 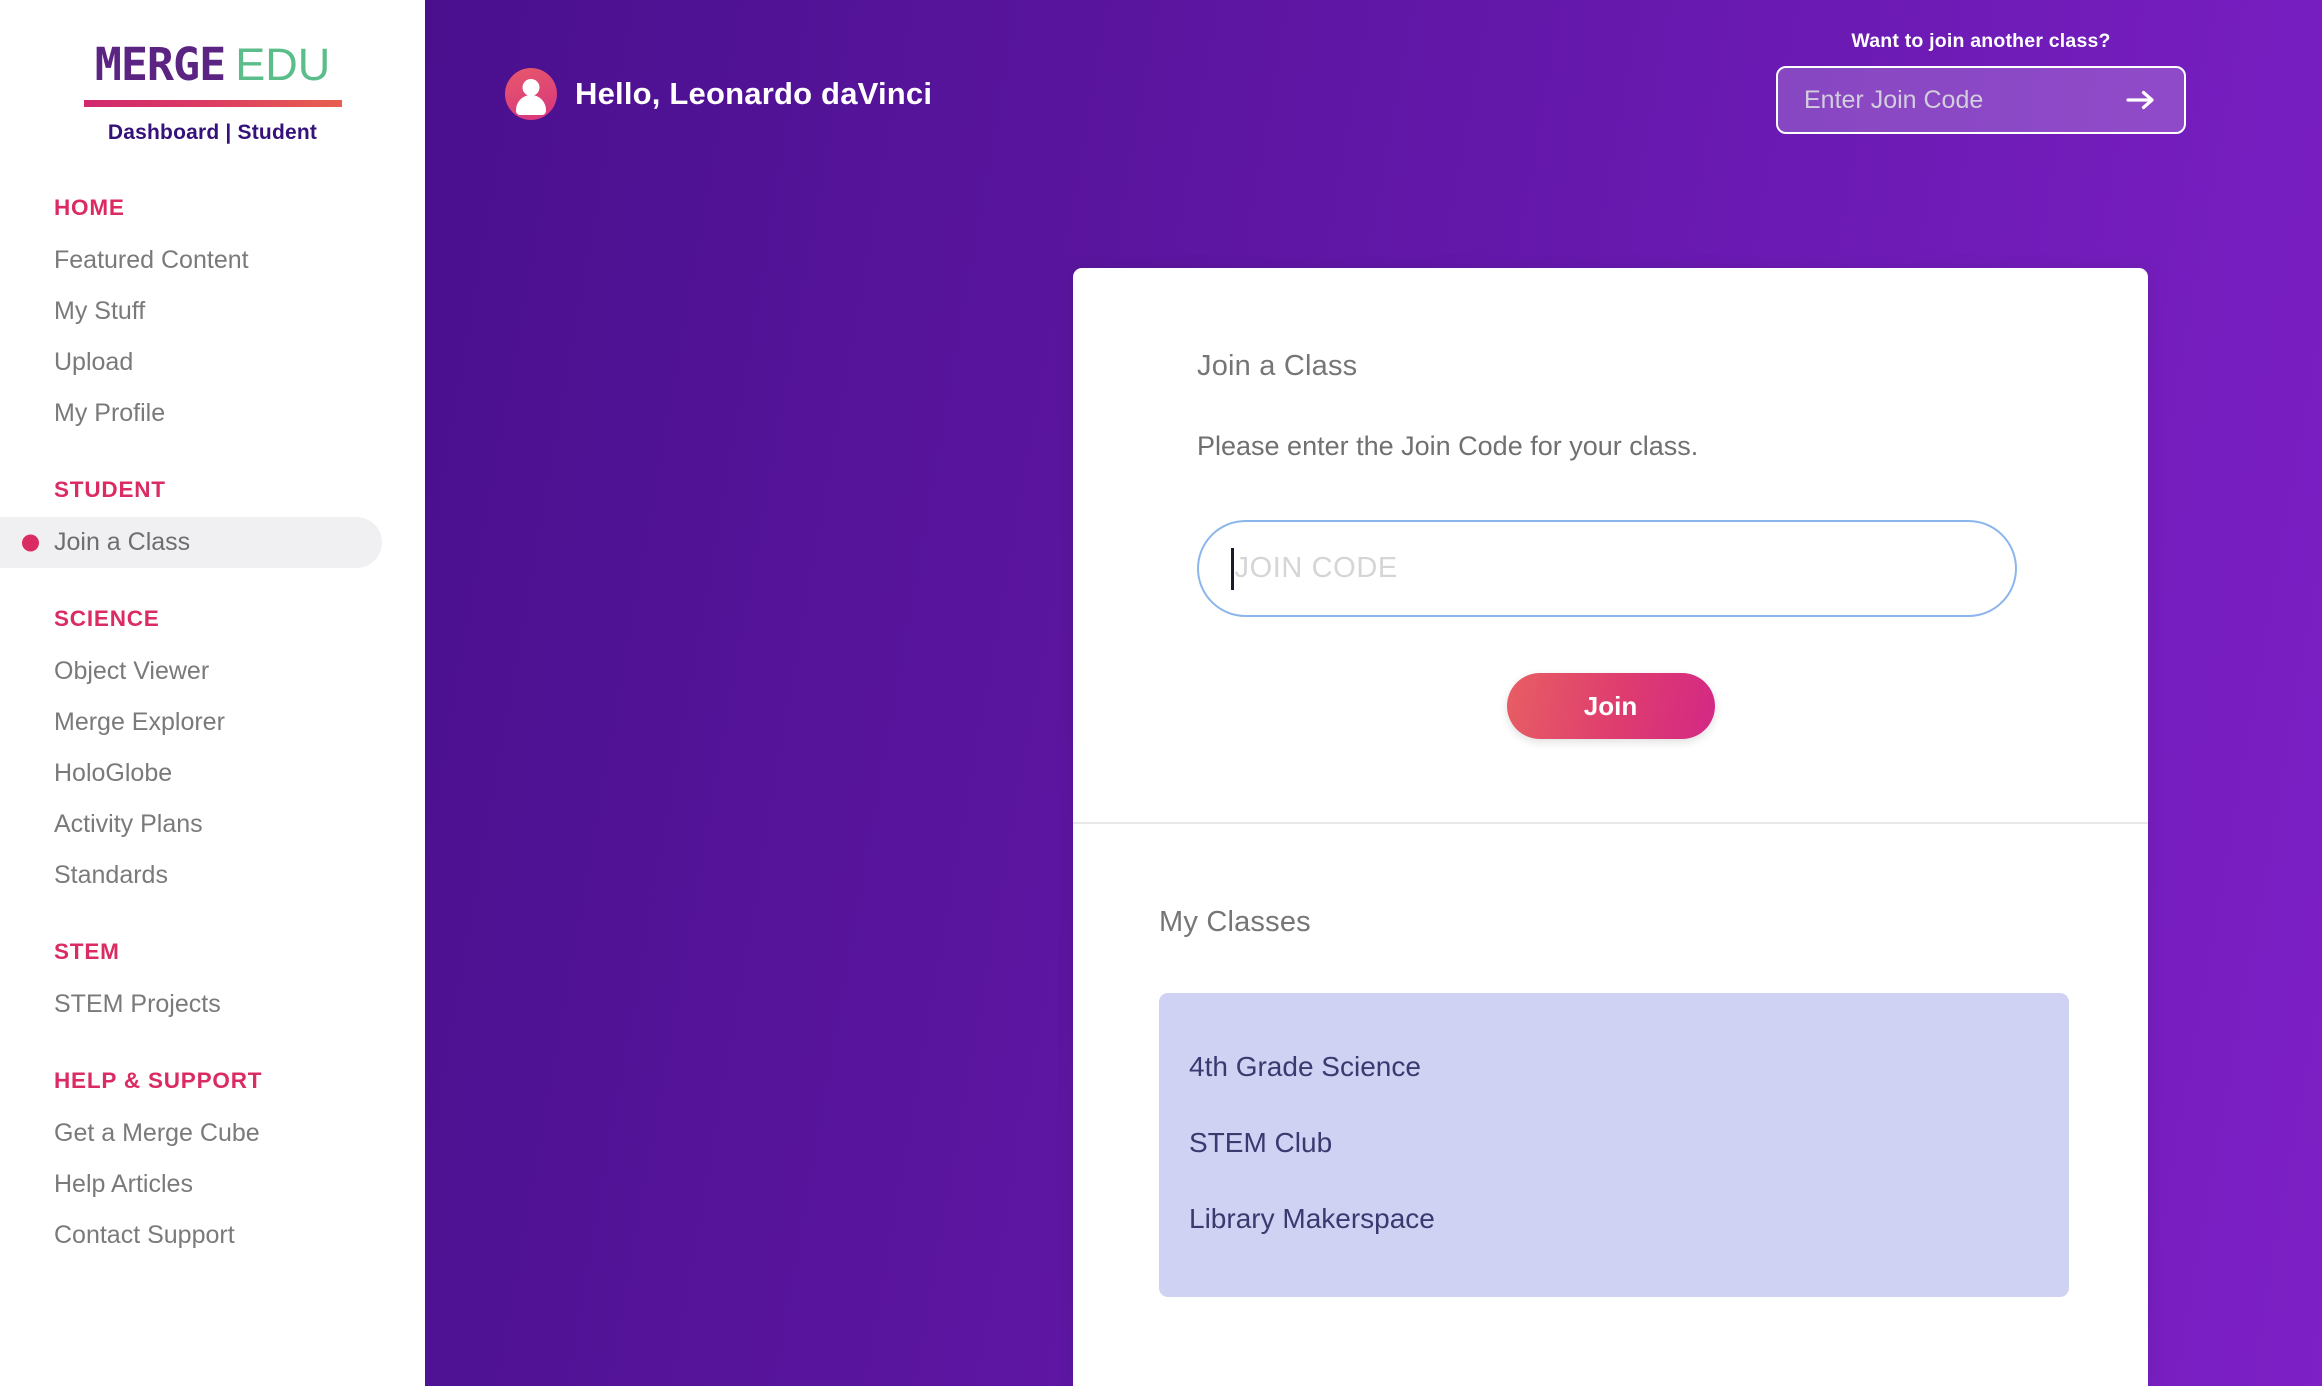 I want to click on avatar-head-shape, so click(x=531, y=87).